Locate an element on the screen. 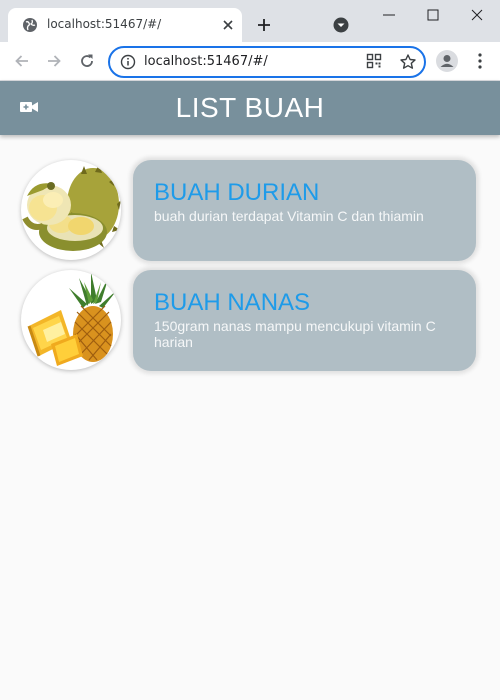 The image size is (500, 700). address-bar: localhost:51467/#/ is located at coordinates (267, 62).